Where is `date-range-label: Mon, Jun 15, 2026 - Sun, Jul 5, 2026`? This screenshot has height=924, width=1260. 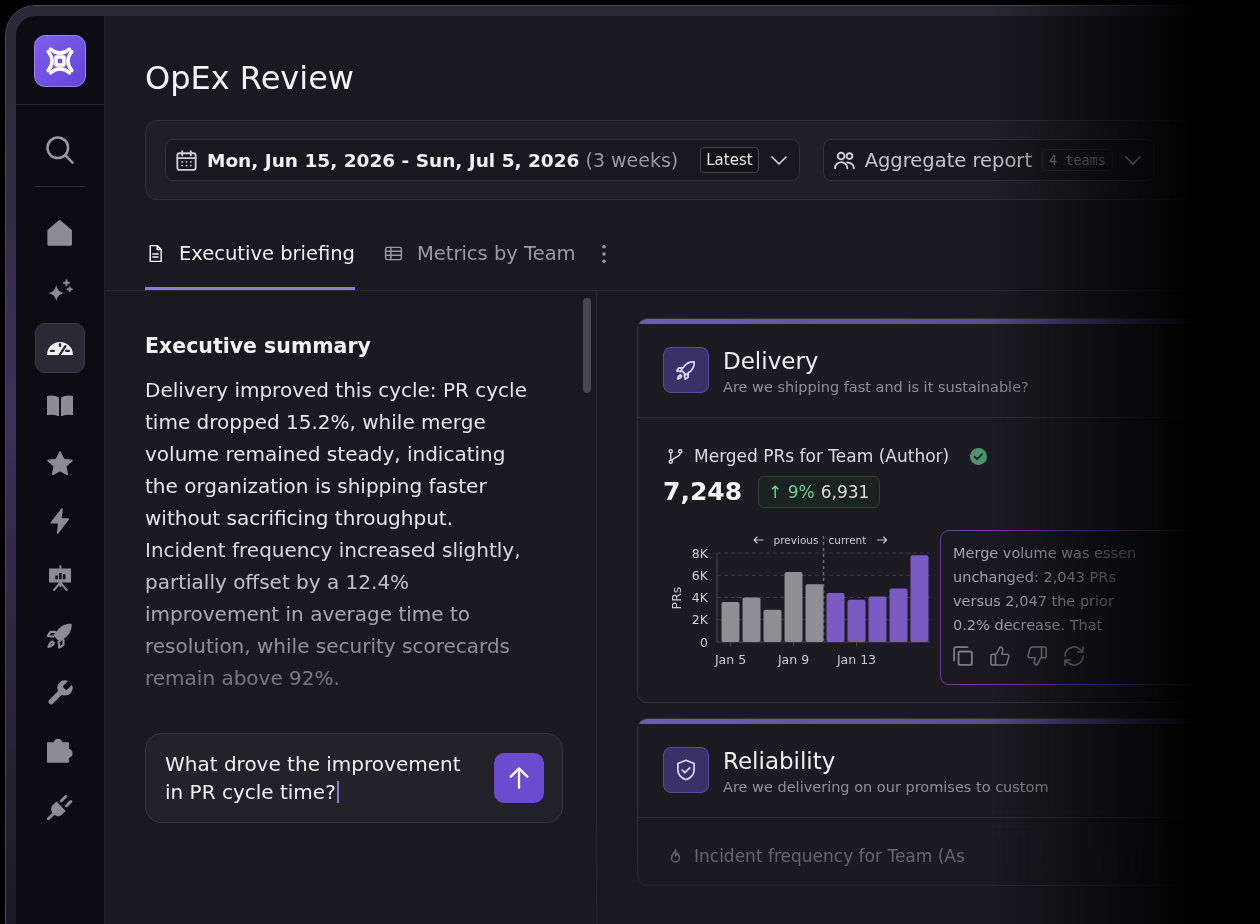 date-range-label: Mon, Jun 15, 2026 - Sun, Jul 5, 2026 is located at coordinates (393, 160).